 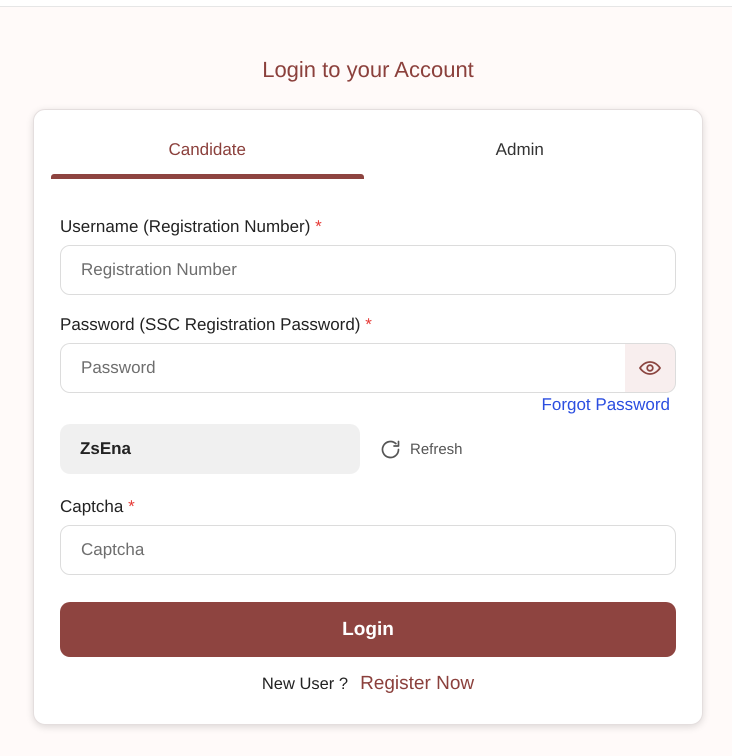 I want to click on login-button: Login, so click(x=368, y=629).